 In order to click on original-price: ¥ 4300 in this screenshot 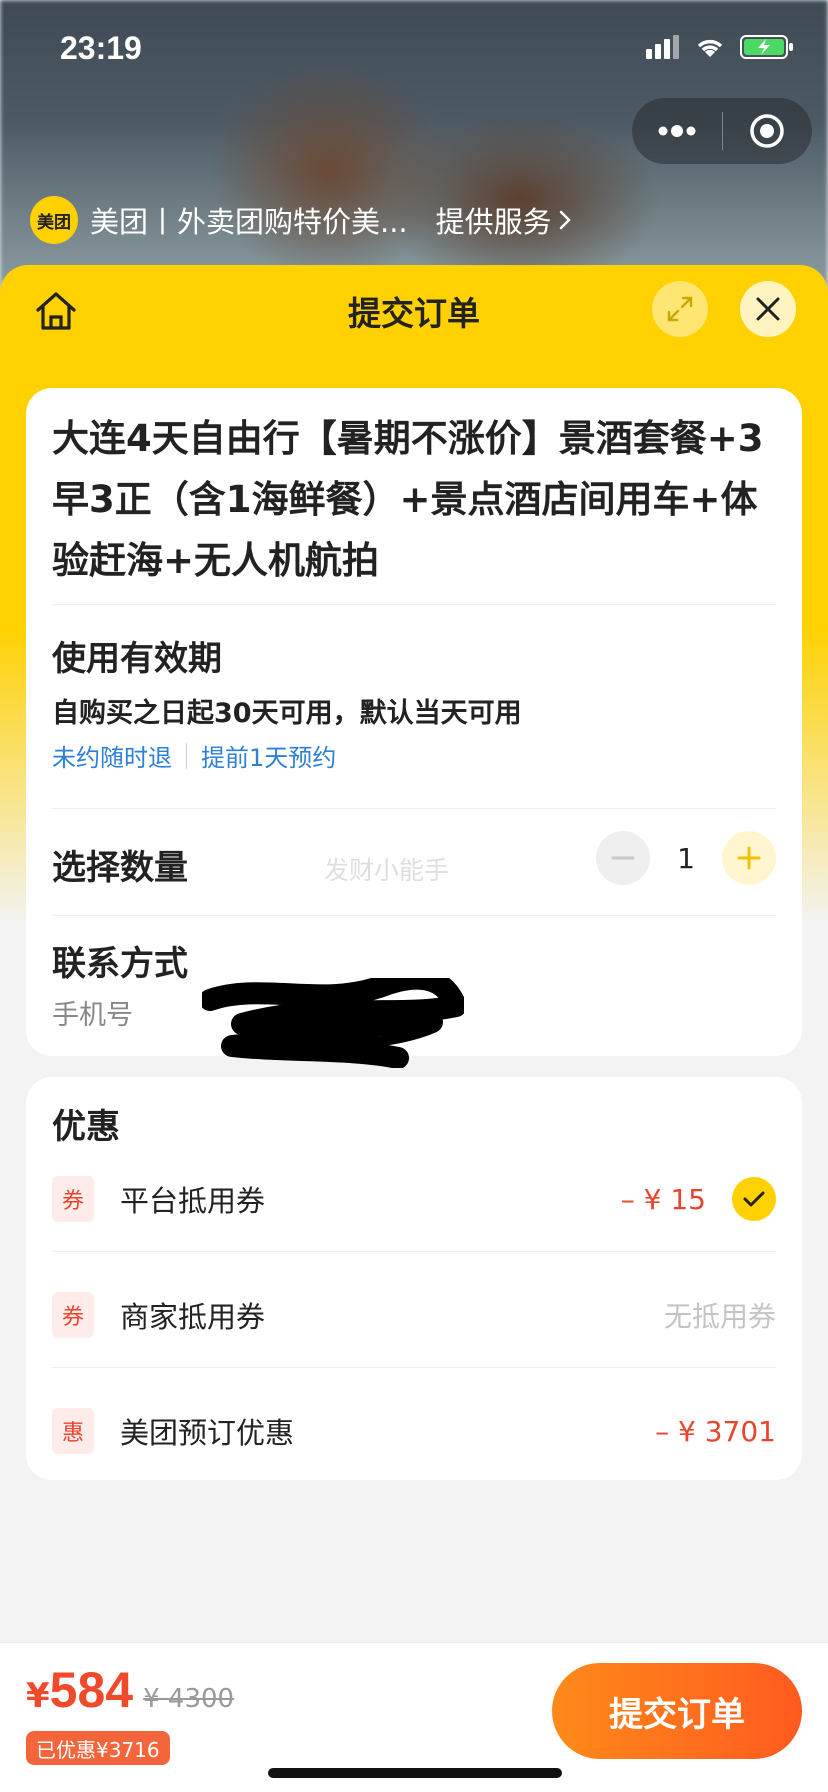, I will do `click(189, 1699)`.